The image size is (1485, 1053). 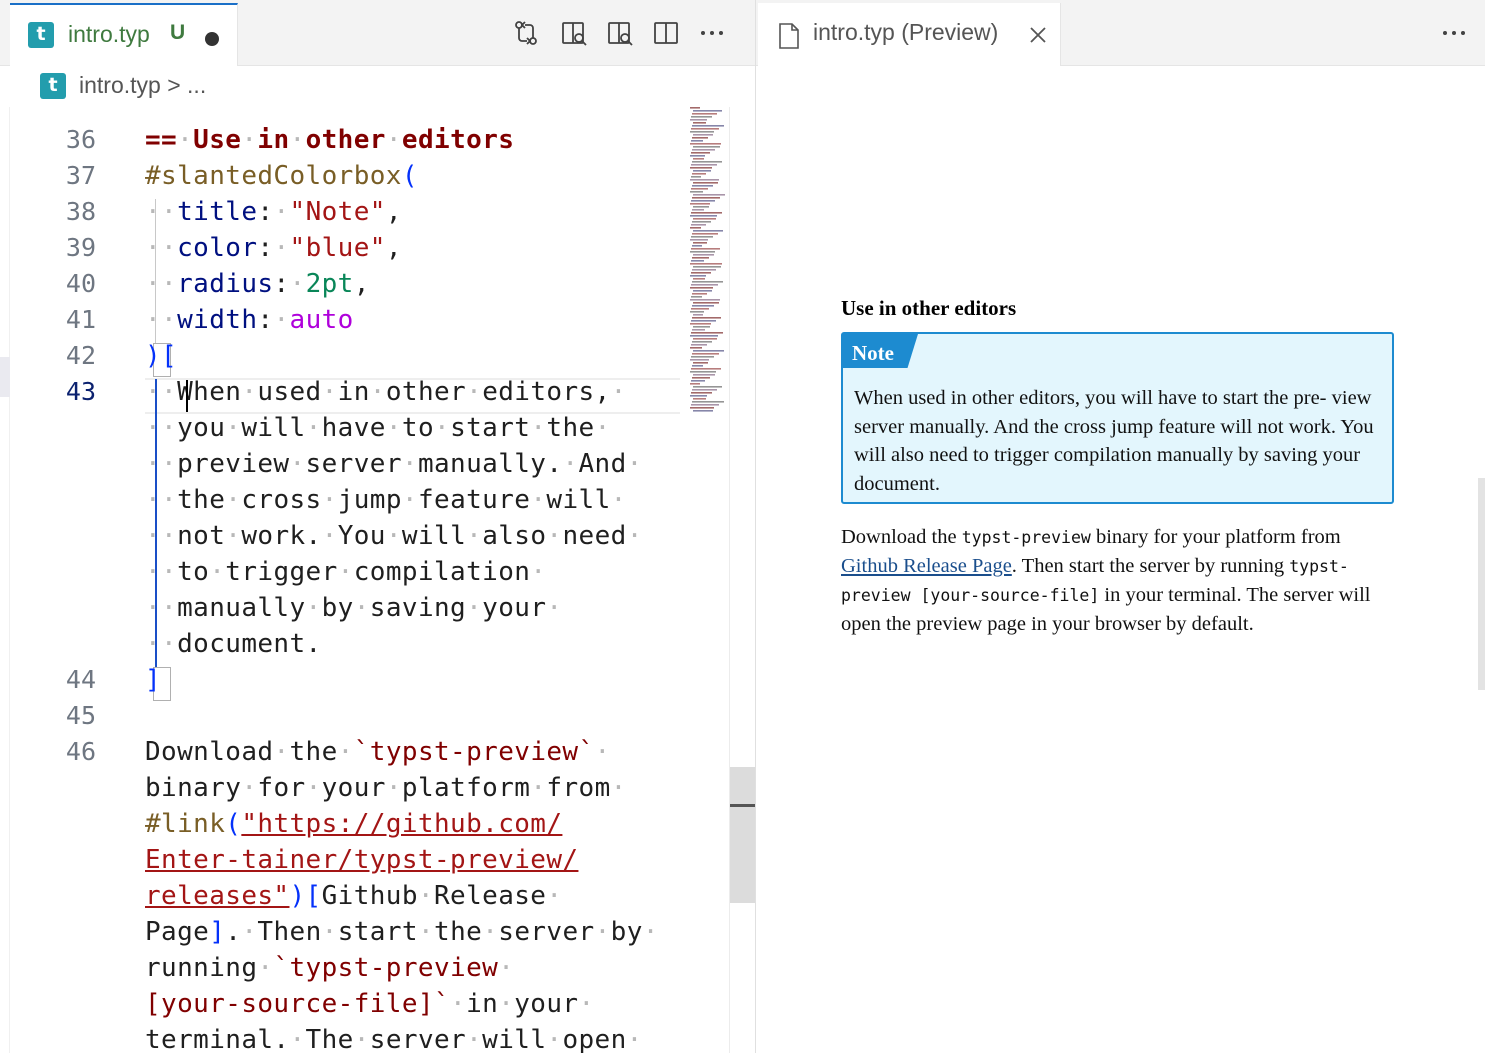 What do you see at coordinates (217, 212) in the screenshot?
I see `code-token: title` at bounding box center [217, 212].